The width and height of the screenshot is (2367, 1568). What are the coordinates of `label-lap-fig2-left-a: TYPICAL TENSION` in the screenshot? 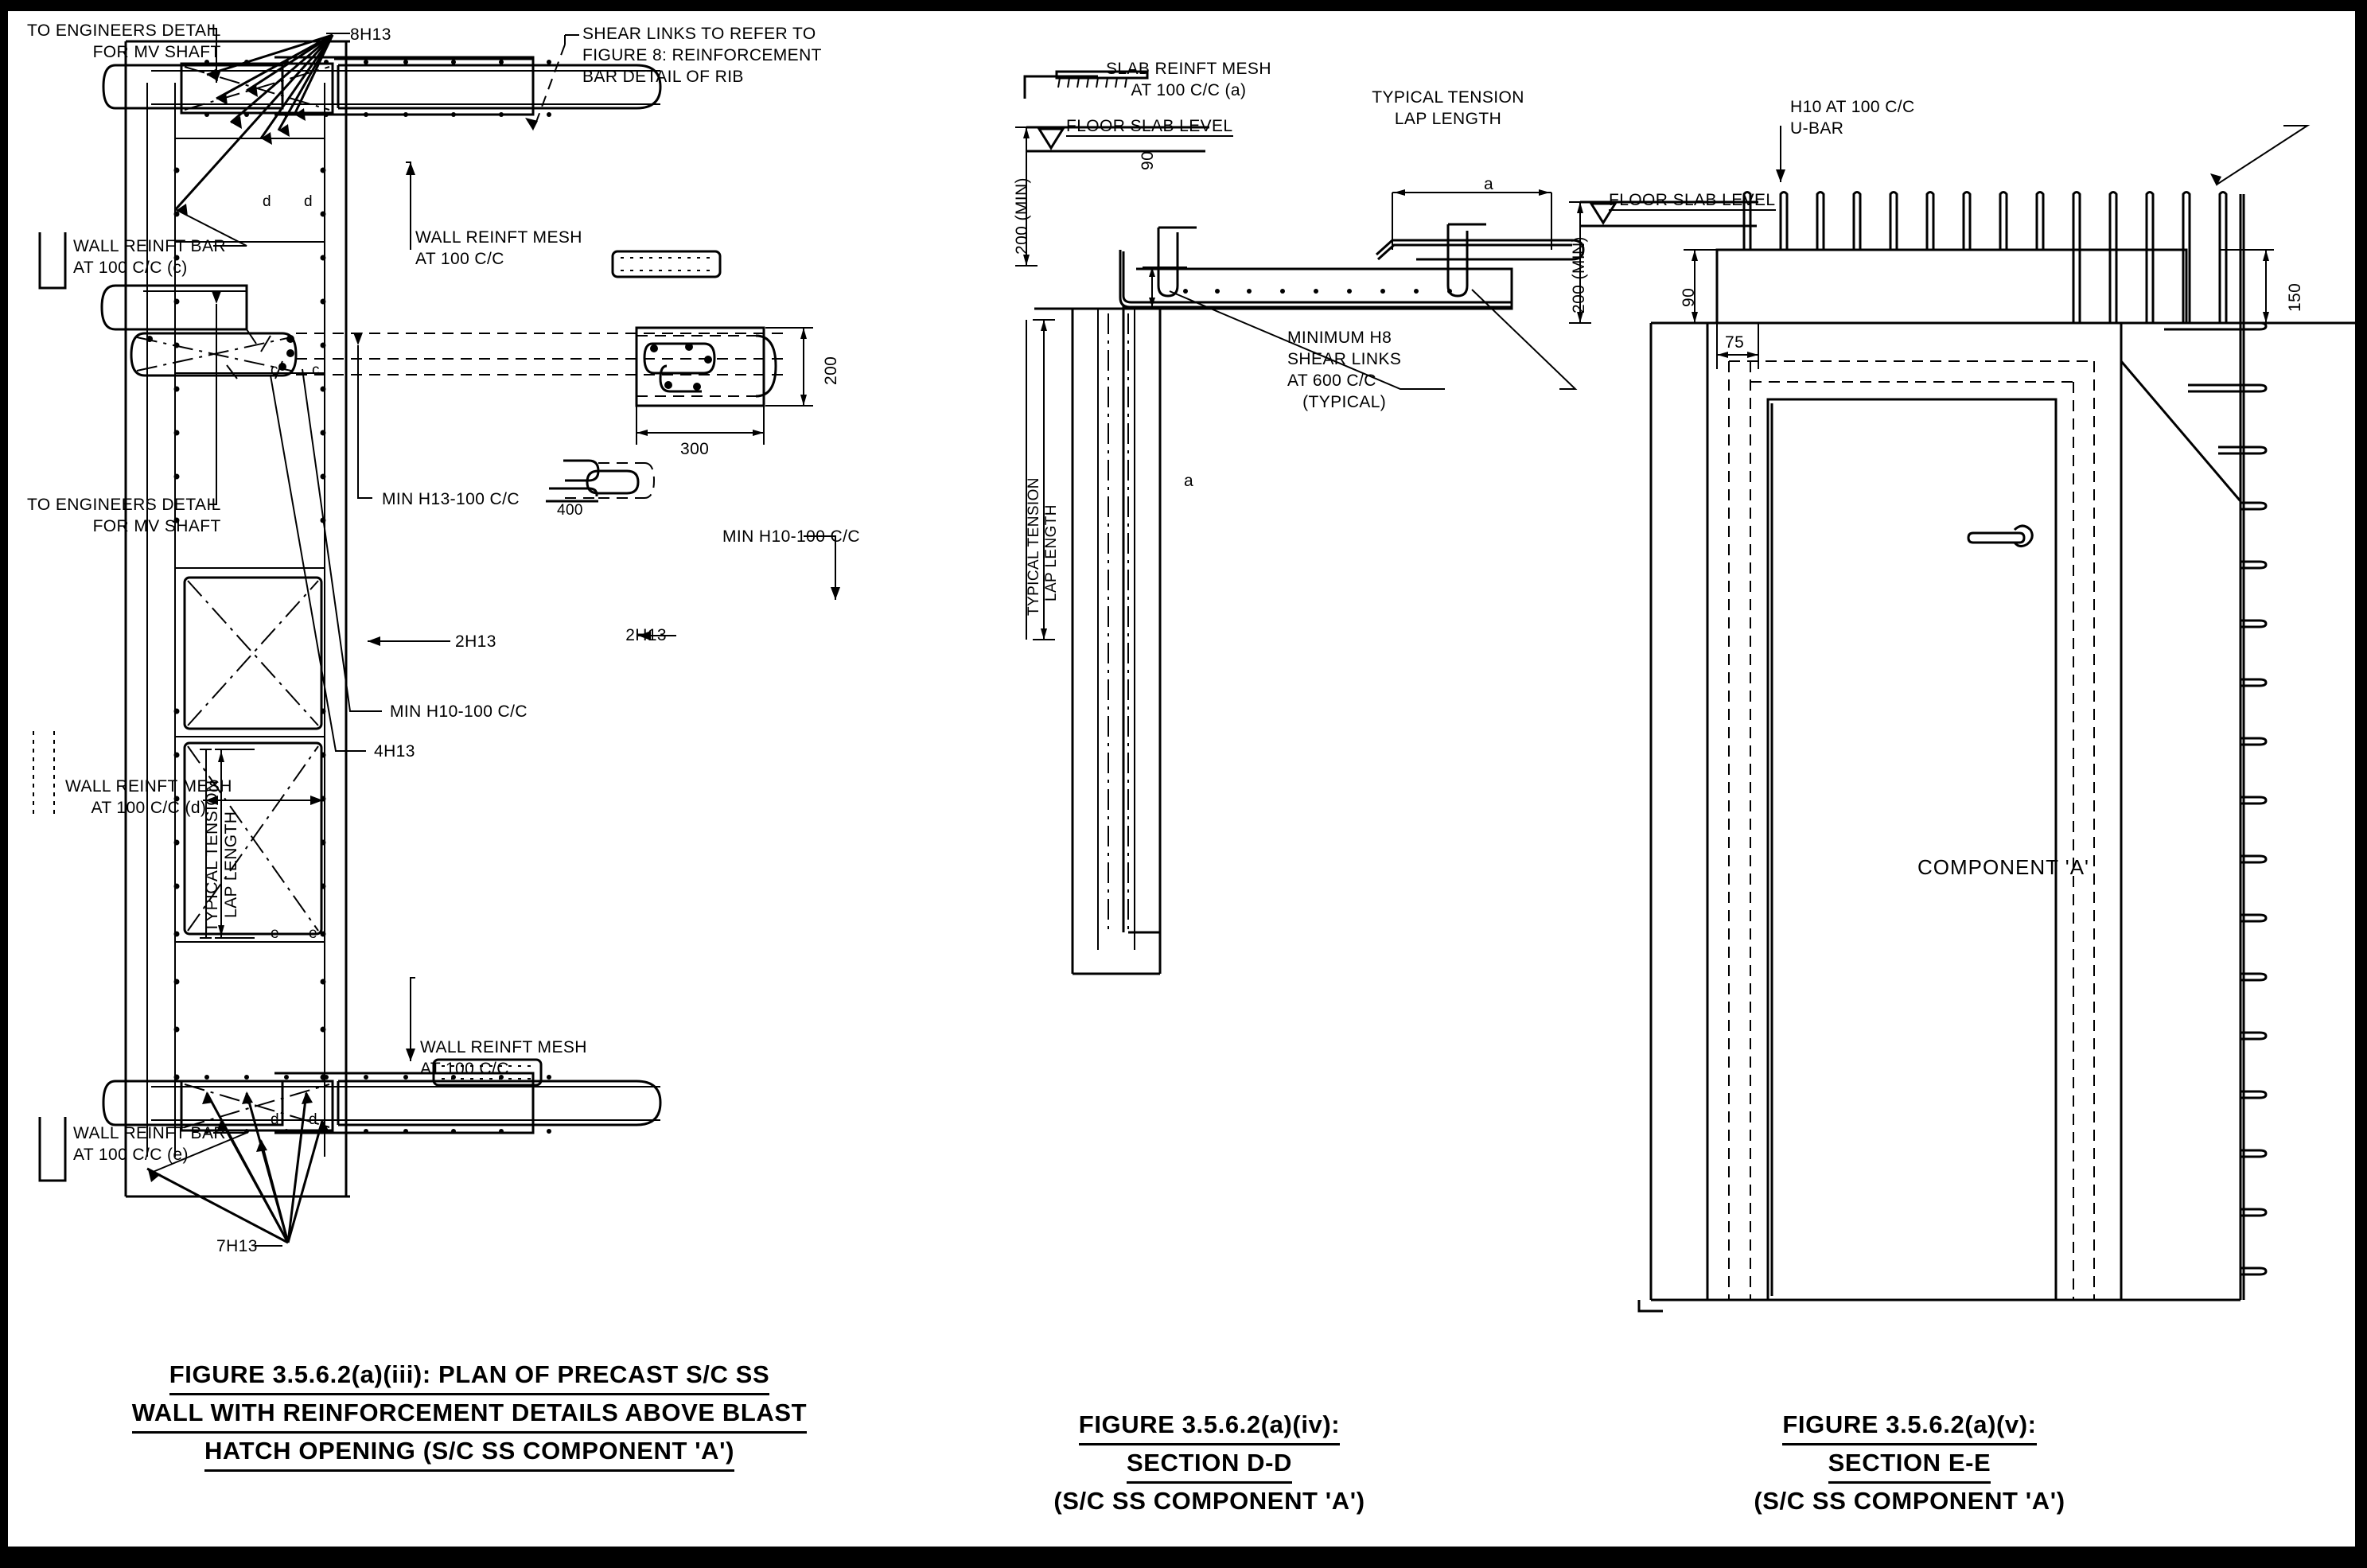 It's located at (1034, 546).